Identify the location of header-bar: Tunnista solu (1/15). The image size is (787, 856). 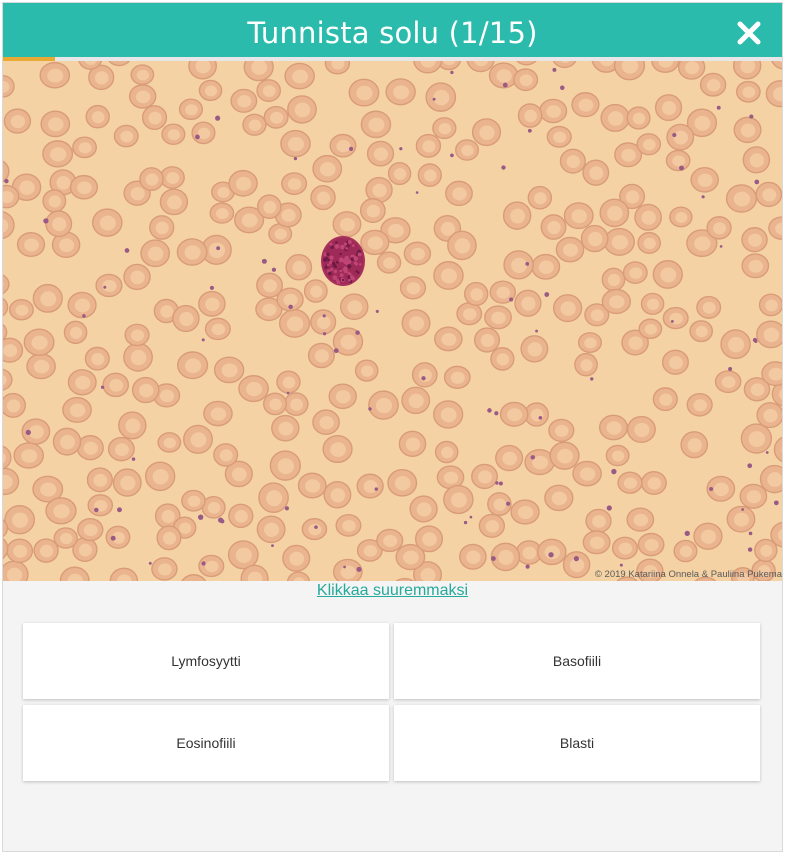
(392, 30).